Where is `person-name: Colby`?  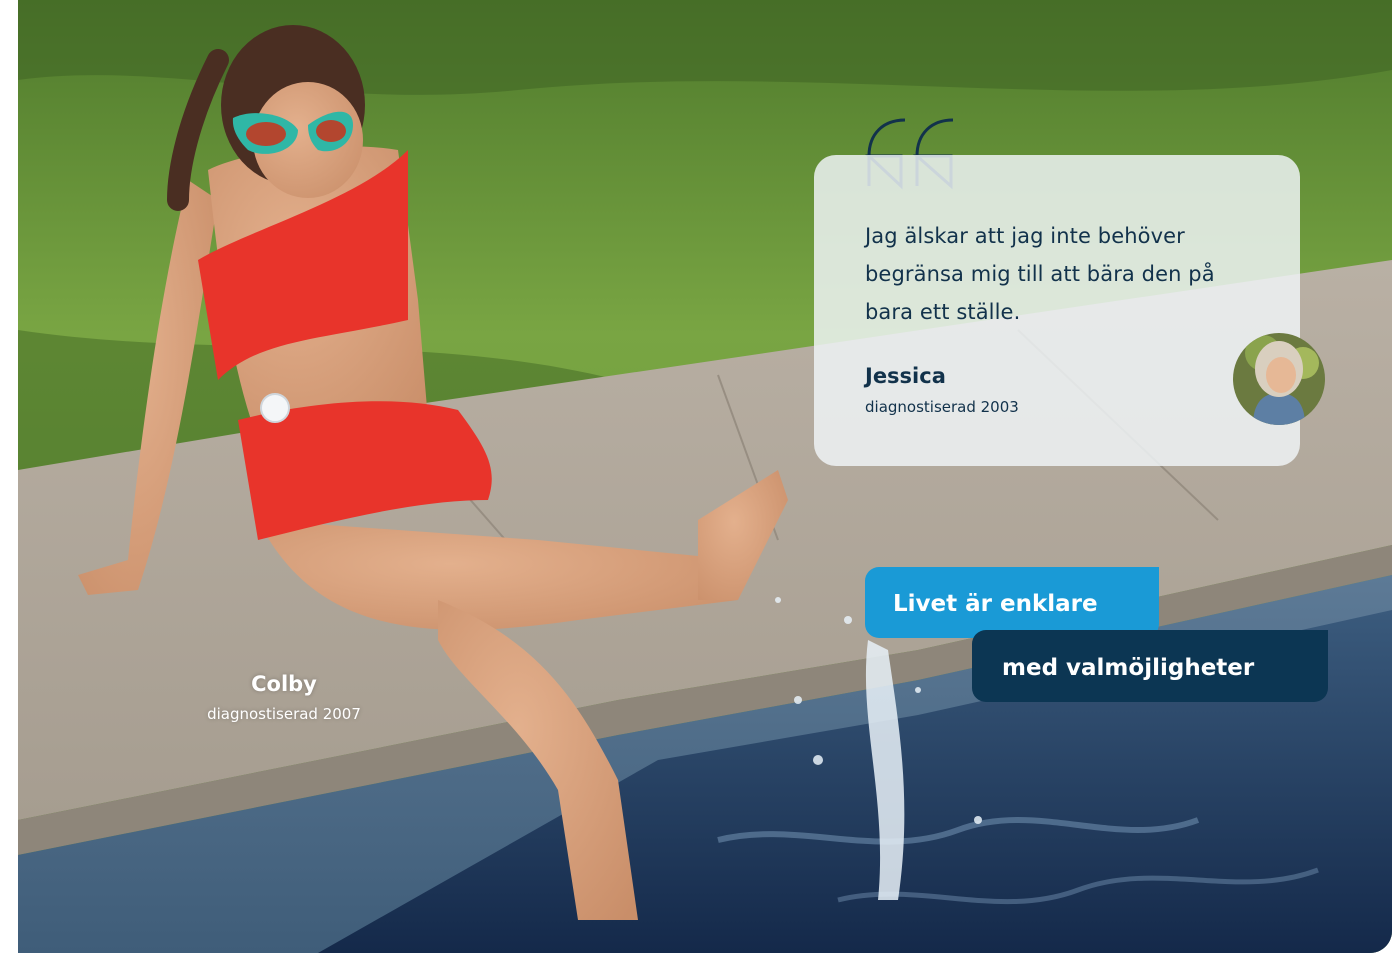
person-name: Colby is located at coordinates (284, 684).